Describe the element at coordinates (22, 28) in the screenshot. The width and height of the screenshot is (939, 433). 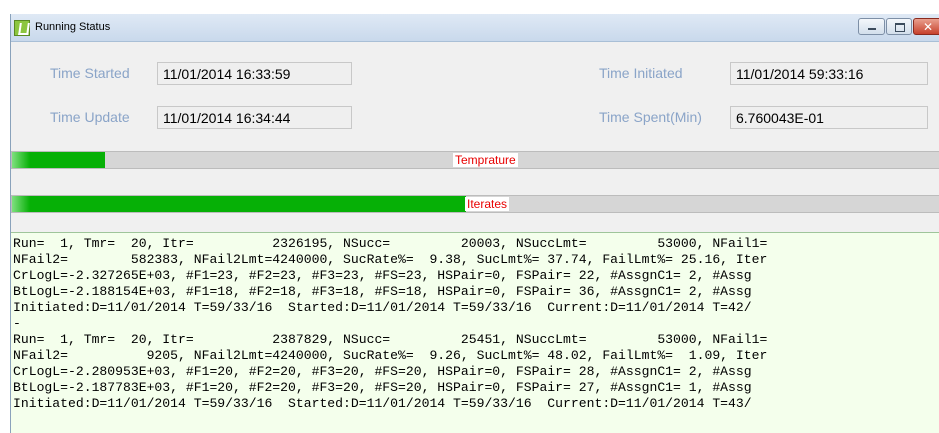
I see `app-icon` at that location.